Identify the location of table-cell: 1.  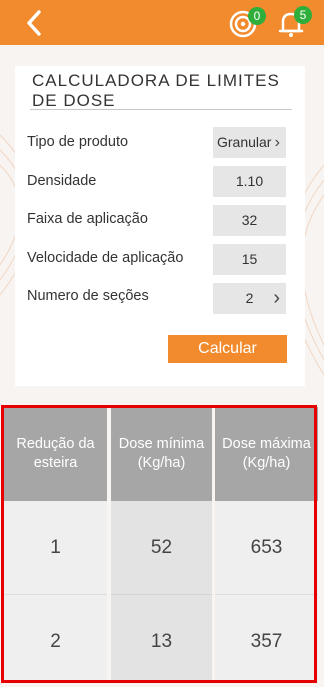
(55, 547).